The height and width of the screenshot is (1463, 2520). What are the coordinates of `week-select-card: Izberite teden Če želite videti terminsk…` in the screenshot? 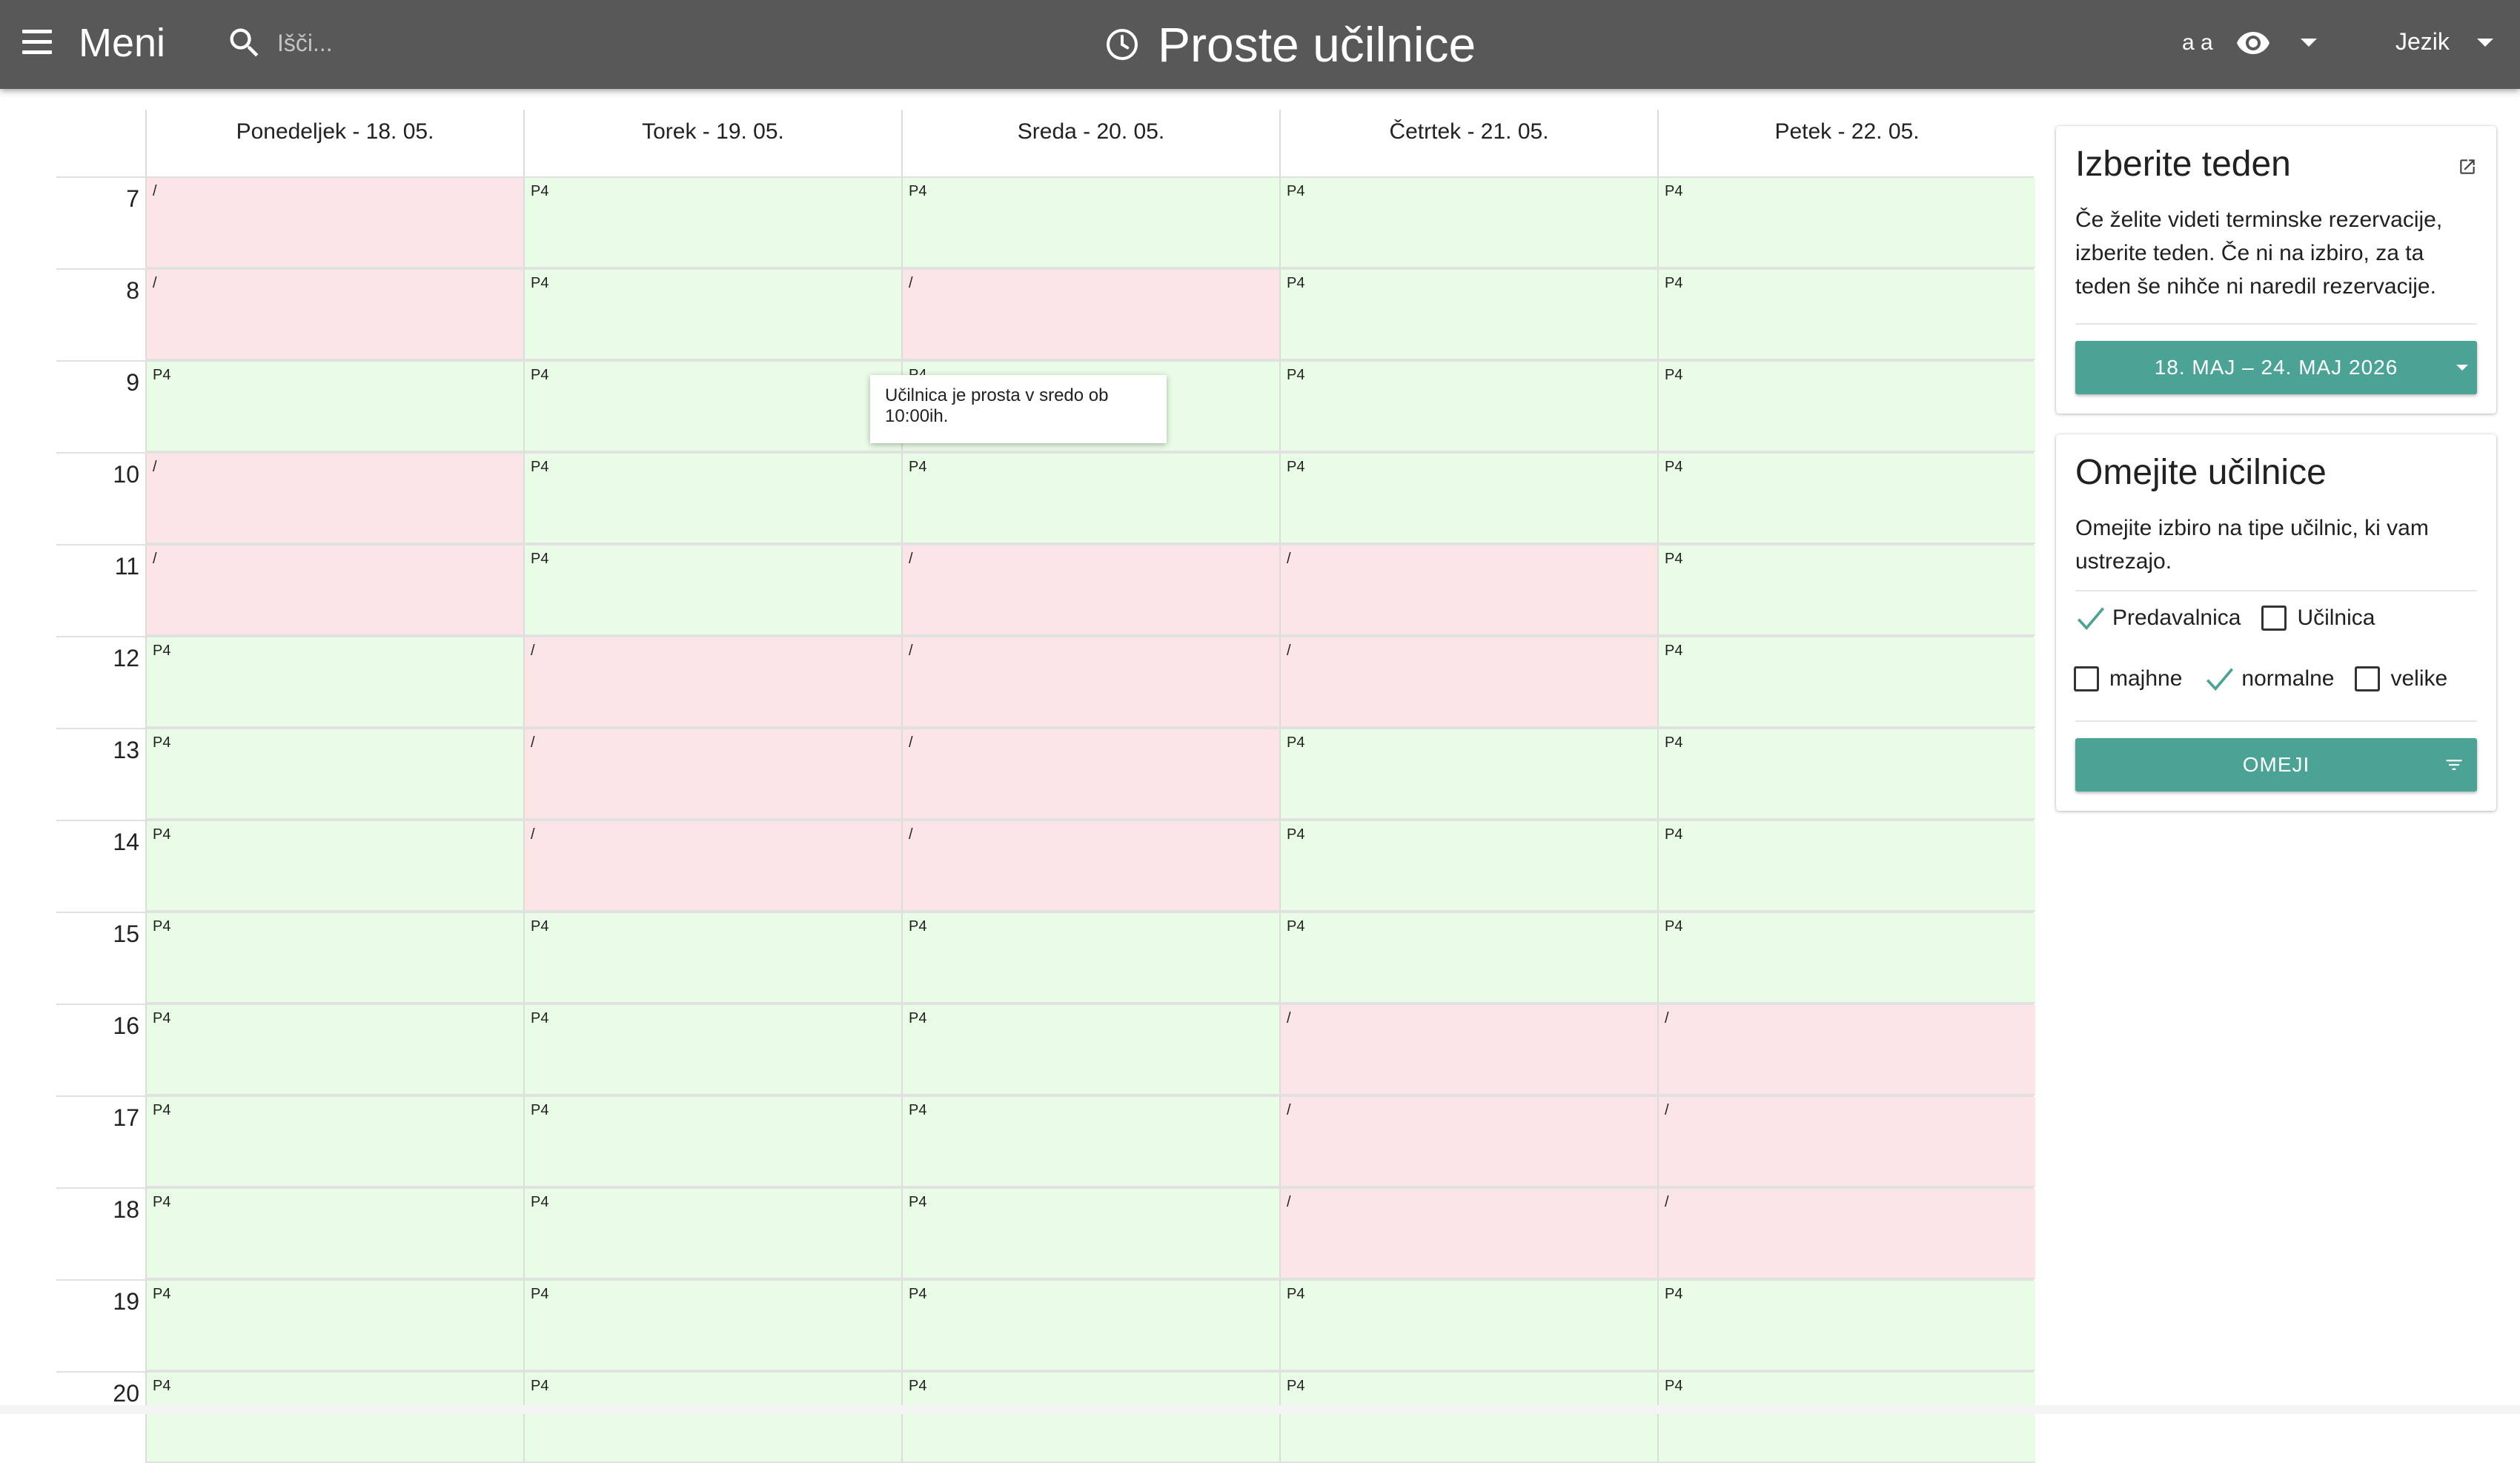 It's located at (2276, 270).